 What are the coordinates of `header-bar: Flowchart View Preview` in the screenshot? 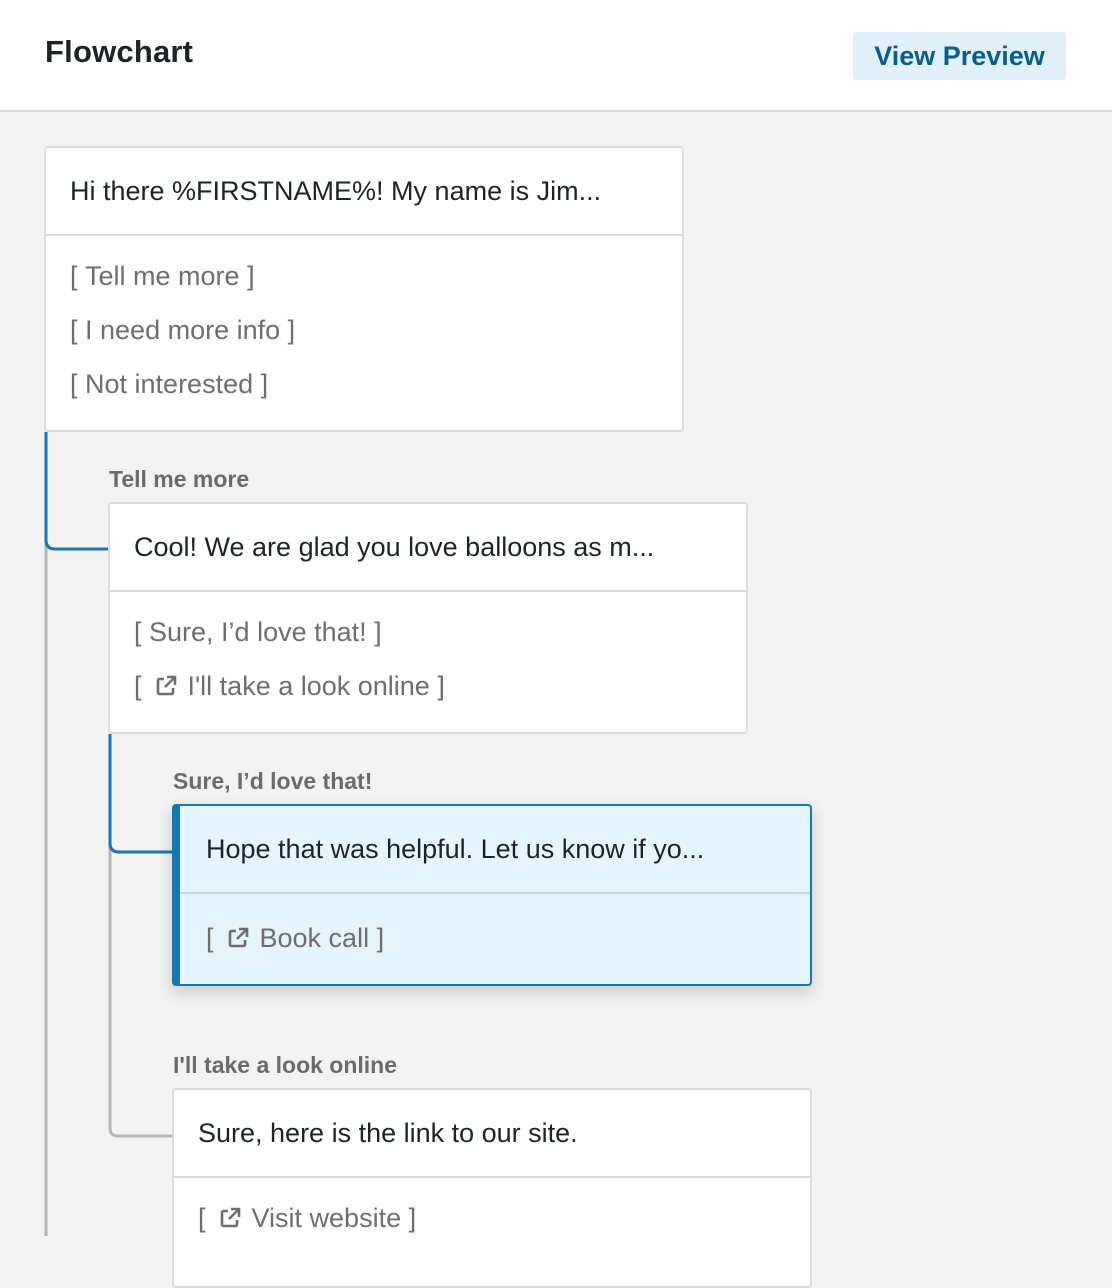 It's located at (556, 56).